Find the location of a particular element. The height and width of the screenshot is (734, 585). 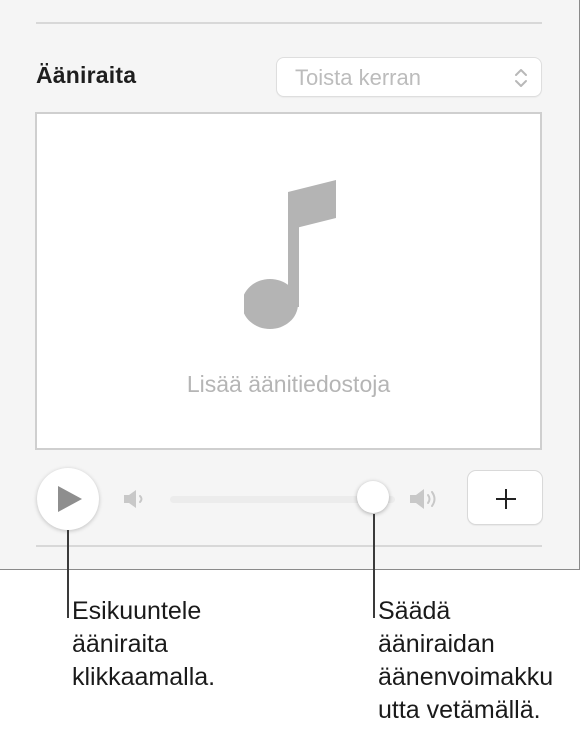

play-icon is located at coordinates (70, 499).